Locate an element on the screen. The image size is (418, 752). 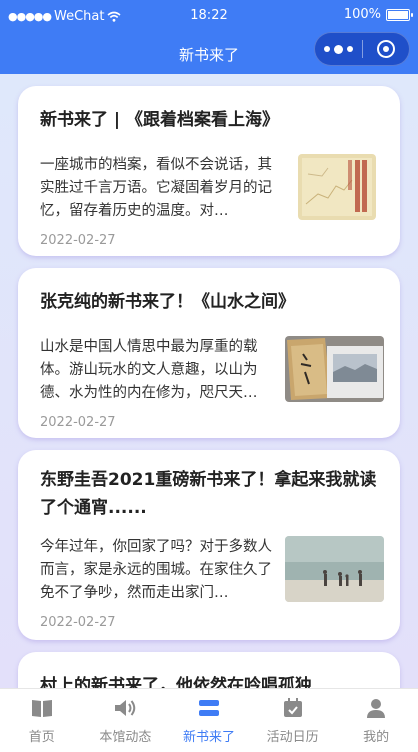
user-icon is located at coordinates (376, 708).